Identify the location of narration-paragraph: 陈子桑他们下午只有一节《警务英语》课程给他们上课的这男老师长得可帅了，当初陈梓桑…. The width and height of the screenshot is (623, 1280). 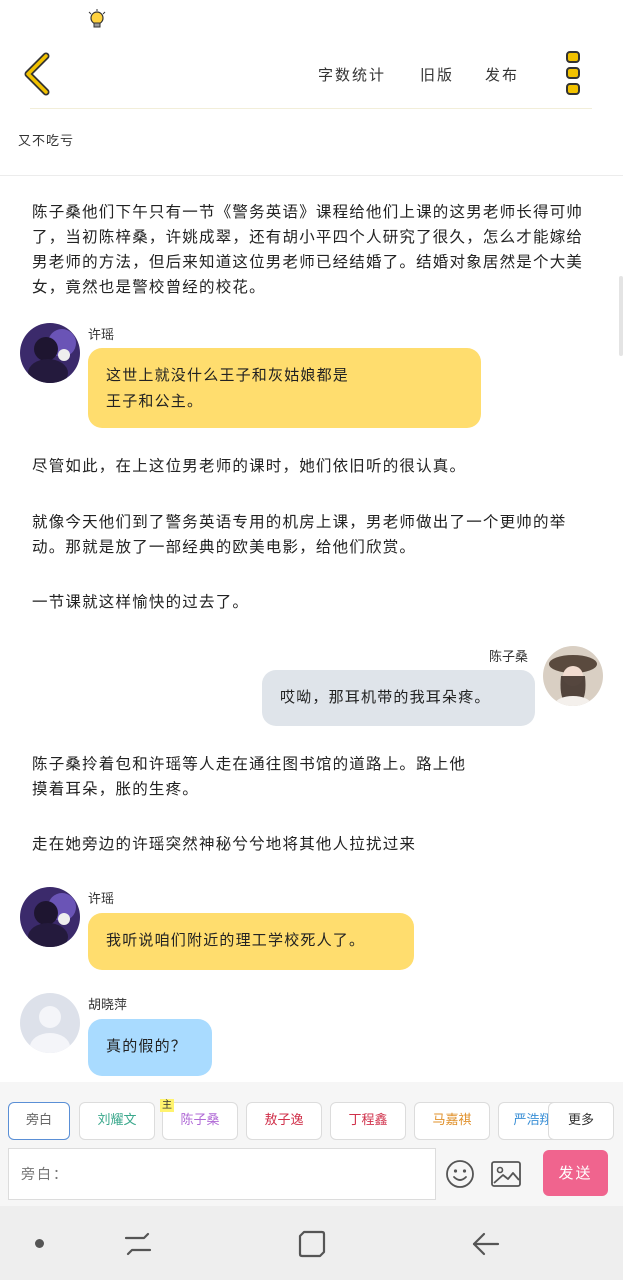
(312, 250).